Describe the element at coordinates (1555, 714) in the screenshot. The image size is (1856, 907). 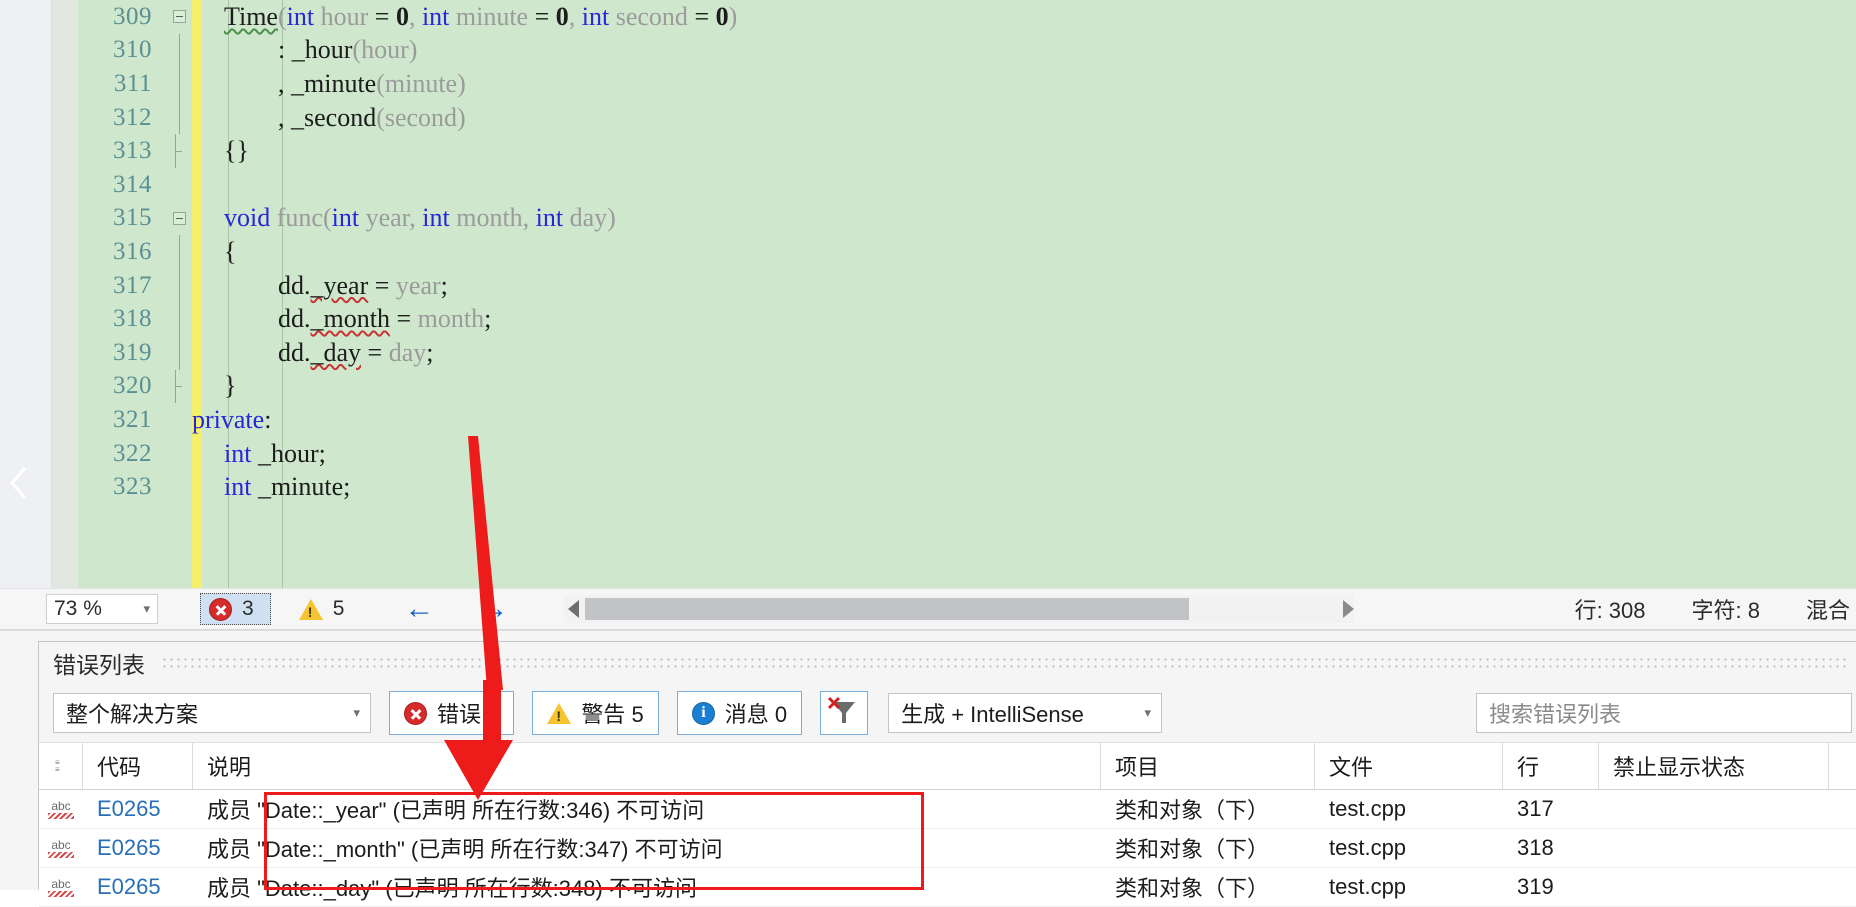
I see `search-placeholder: 搜索错误列表` at that location.